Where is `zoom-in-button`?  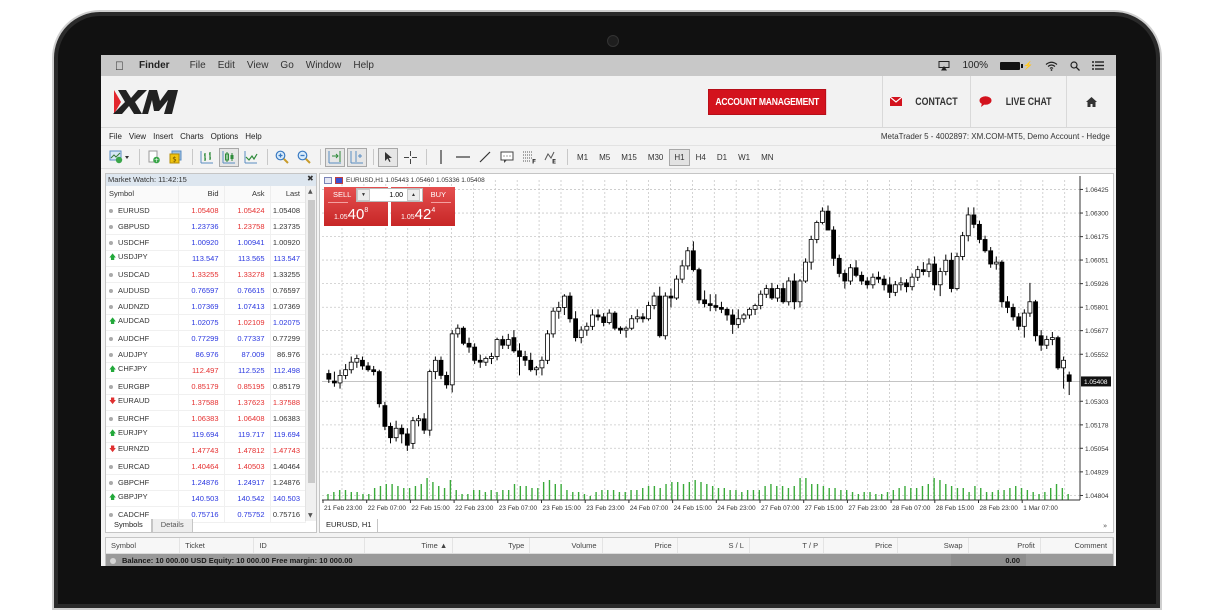 zoom-in-button is located at coordinates (282, 157).